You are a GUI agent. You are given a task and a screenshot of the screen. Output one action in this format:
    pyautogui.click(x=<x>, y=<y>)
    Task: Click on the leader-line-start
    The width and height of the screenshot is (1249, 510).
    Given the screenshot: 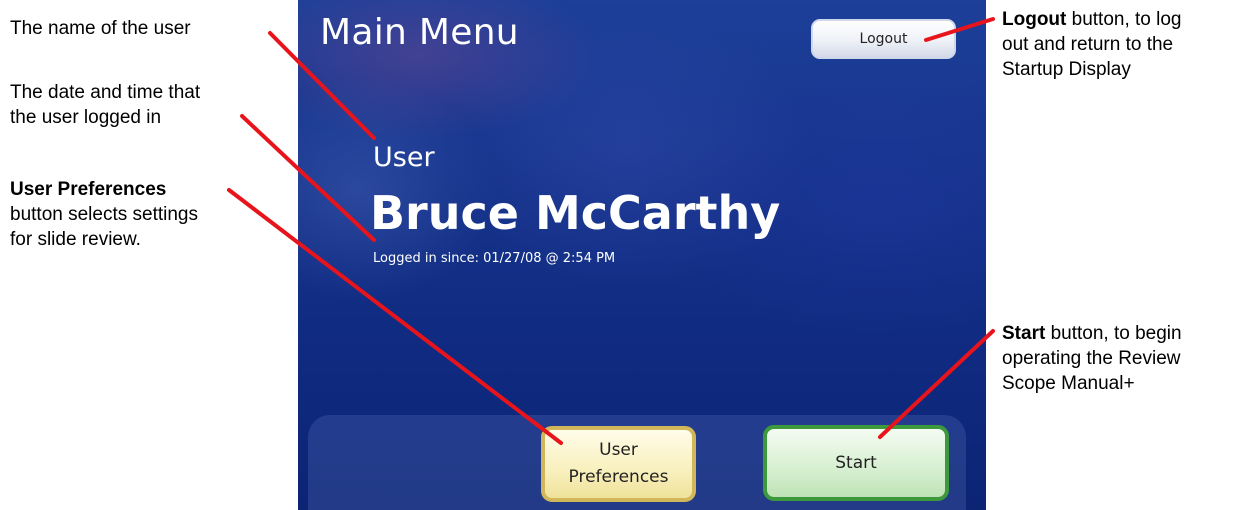 What is the action you would take?
    pyautogui.click(x=936, y=384)
    